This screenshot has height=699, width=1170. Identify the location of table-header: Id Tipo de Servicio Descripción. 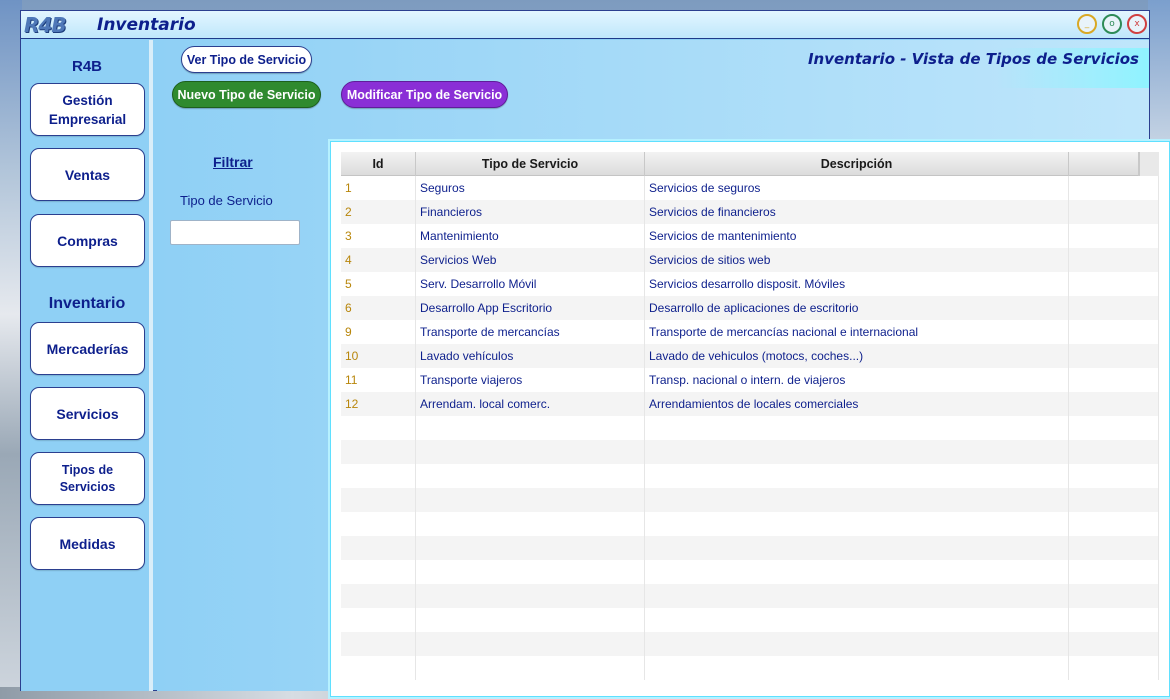
(750, 164).